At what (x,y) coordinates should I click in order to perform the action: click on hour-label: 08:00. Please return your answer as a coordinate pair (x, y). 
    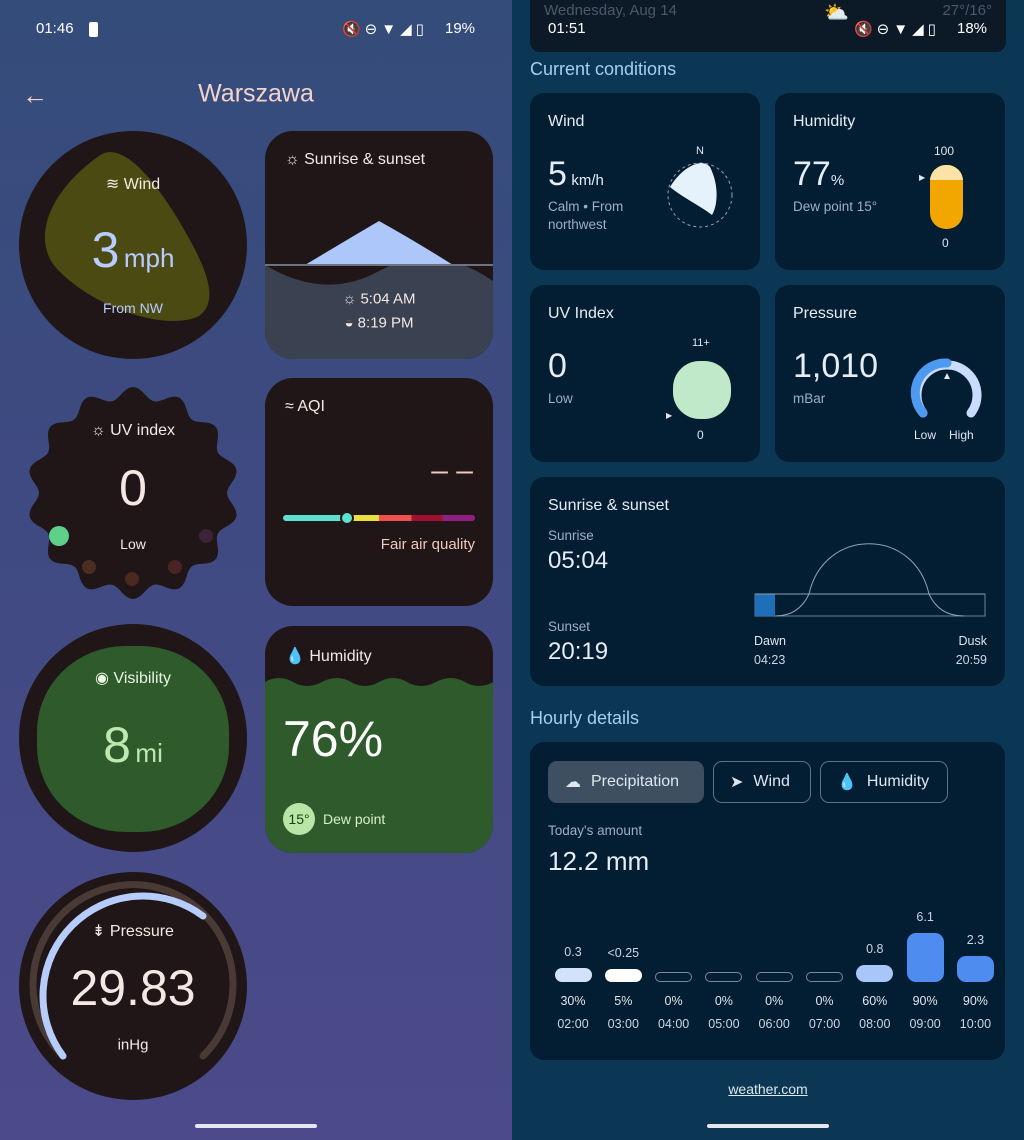
    Looking at the image, I should click on (875, 1024).